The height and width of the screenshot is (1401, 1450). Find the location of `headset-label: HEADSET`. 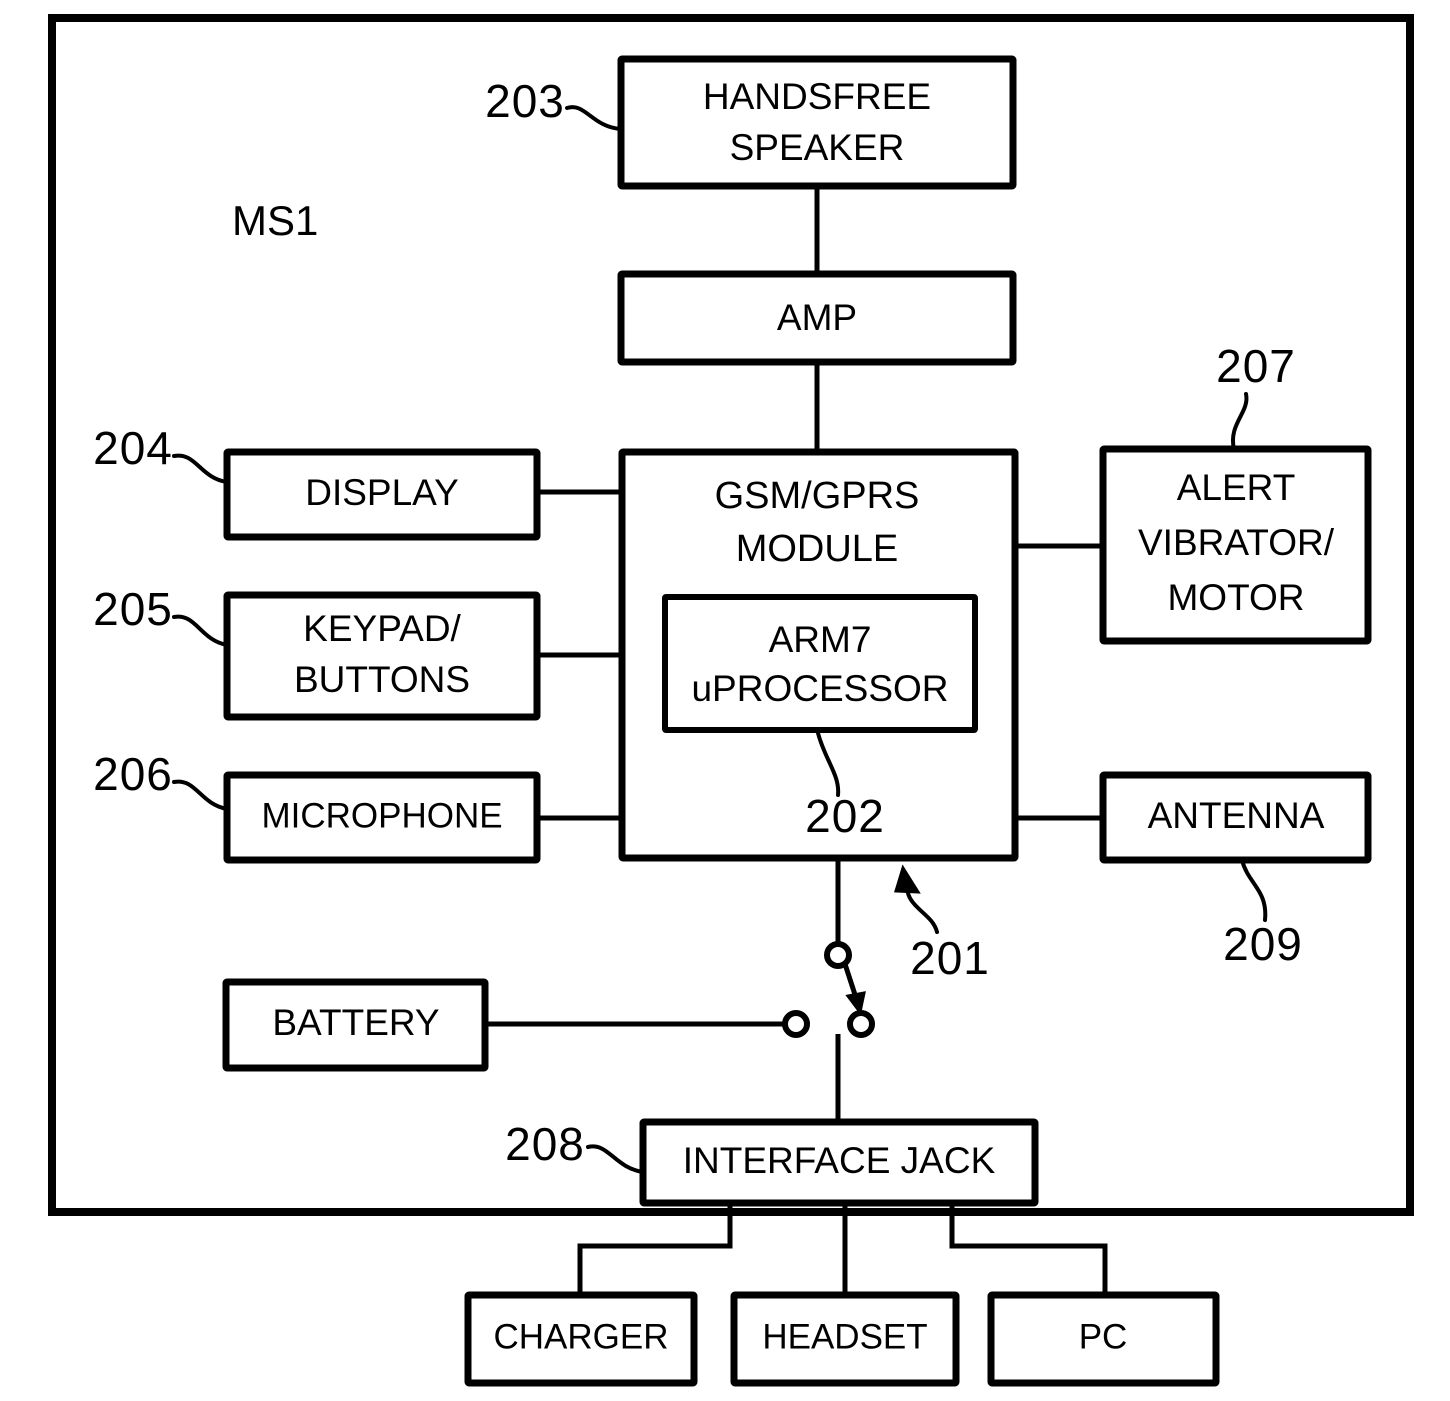

headset-label: HEADSET is located at coordinates (844, 1336).